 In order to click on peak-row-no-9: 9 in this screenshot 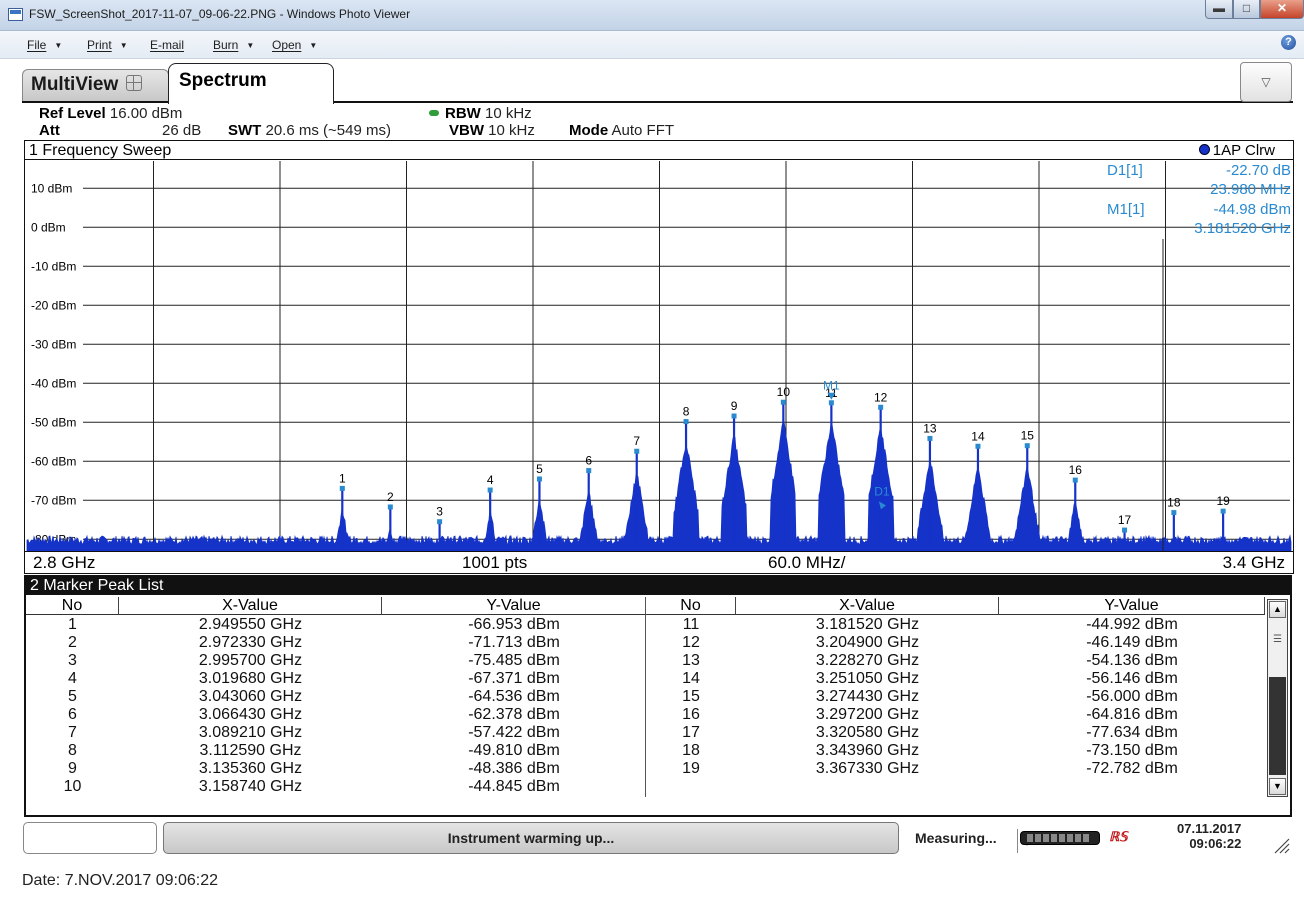, I will do `click(72, 768)`.